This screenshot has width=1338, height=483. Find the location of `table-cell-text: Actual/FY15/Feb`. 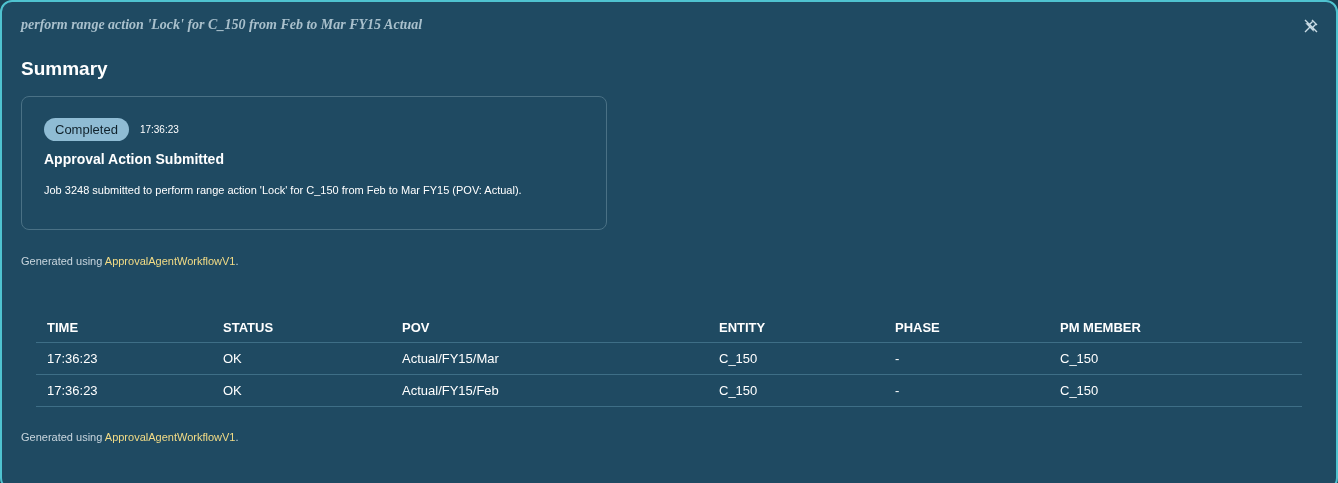

table-cell-text: Actual/FY15/Feb is located at coordinates (451, 390).